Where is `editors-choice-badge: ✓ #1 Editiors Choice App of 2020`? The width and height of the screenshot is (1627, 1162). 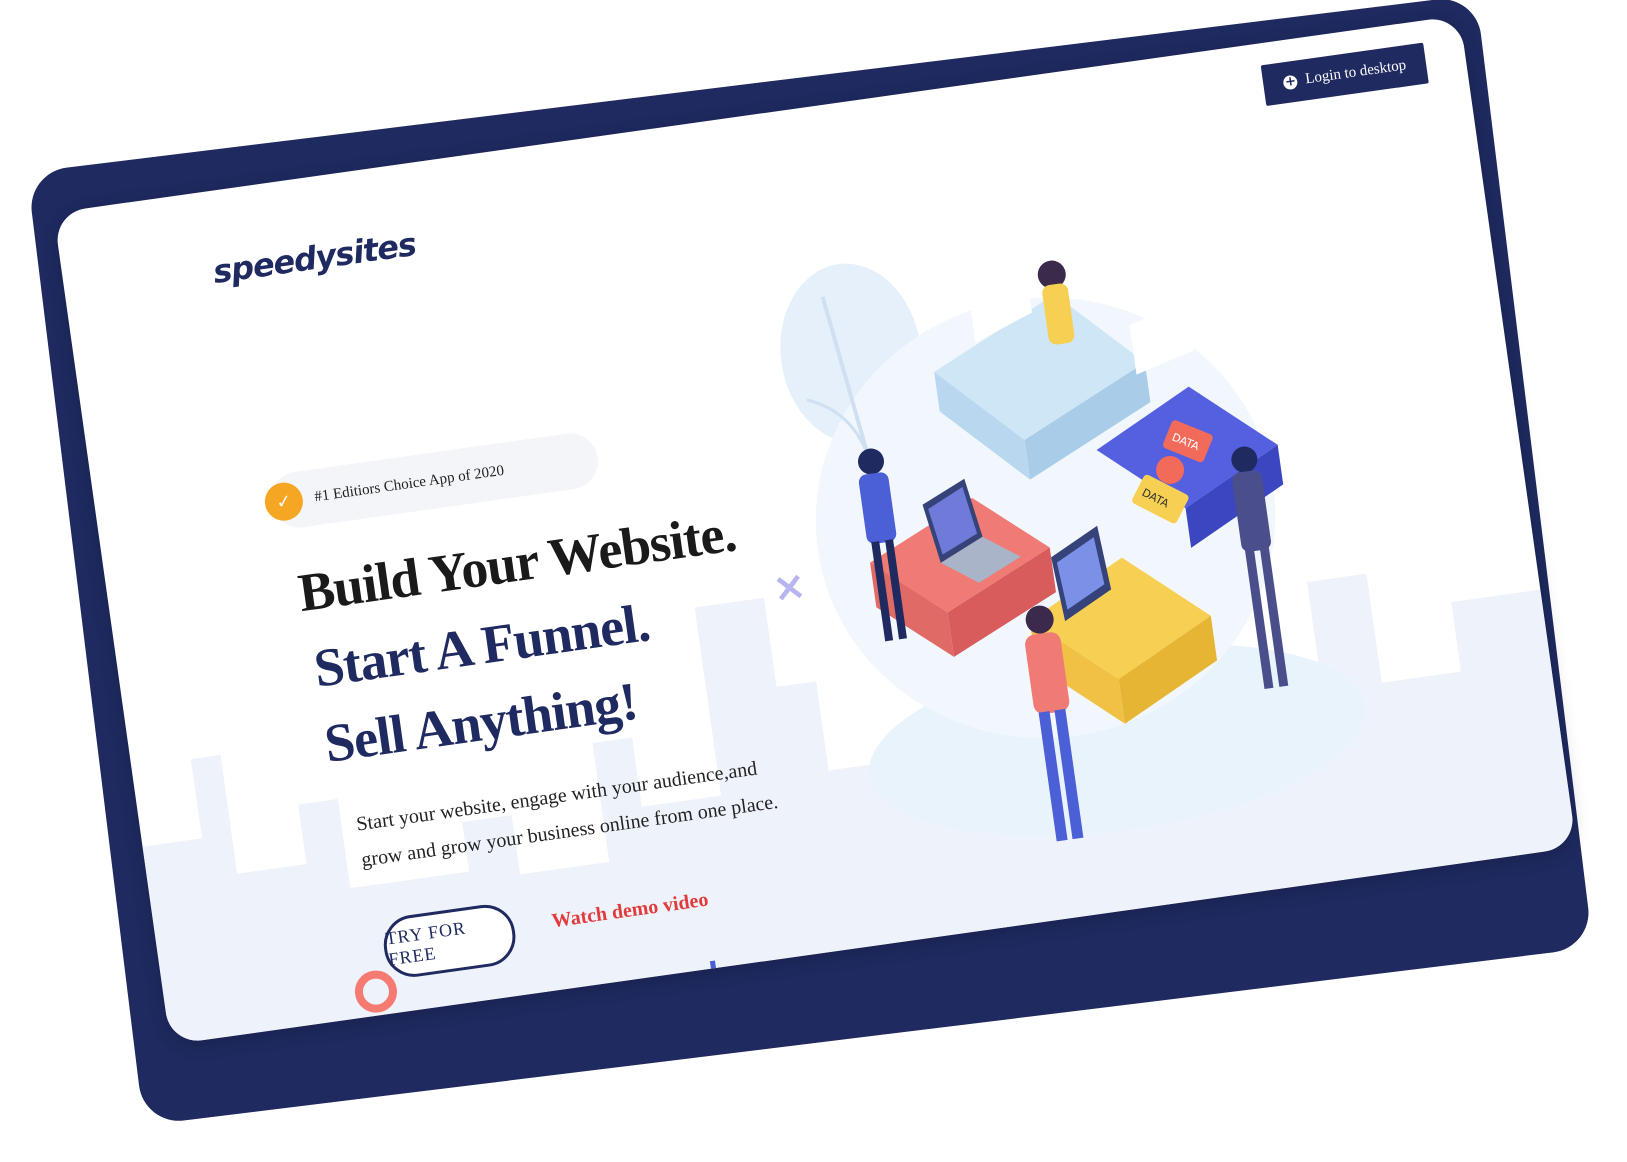
editors-choice-badge: ✓ #1 Editiors Choice App of 2020 is located at coordinates (432, 480).